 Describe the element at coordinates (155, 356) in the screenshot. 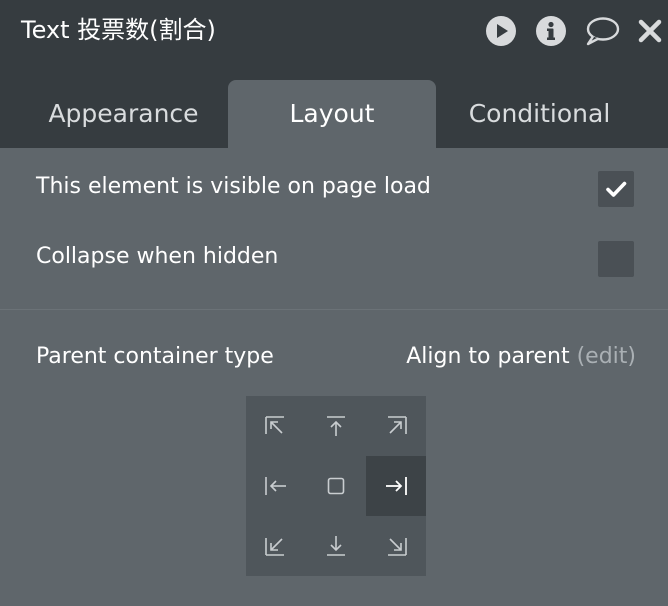

I see `parent-container-type-label: Parent container type` at that location.